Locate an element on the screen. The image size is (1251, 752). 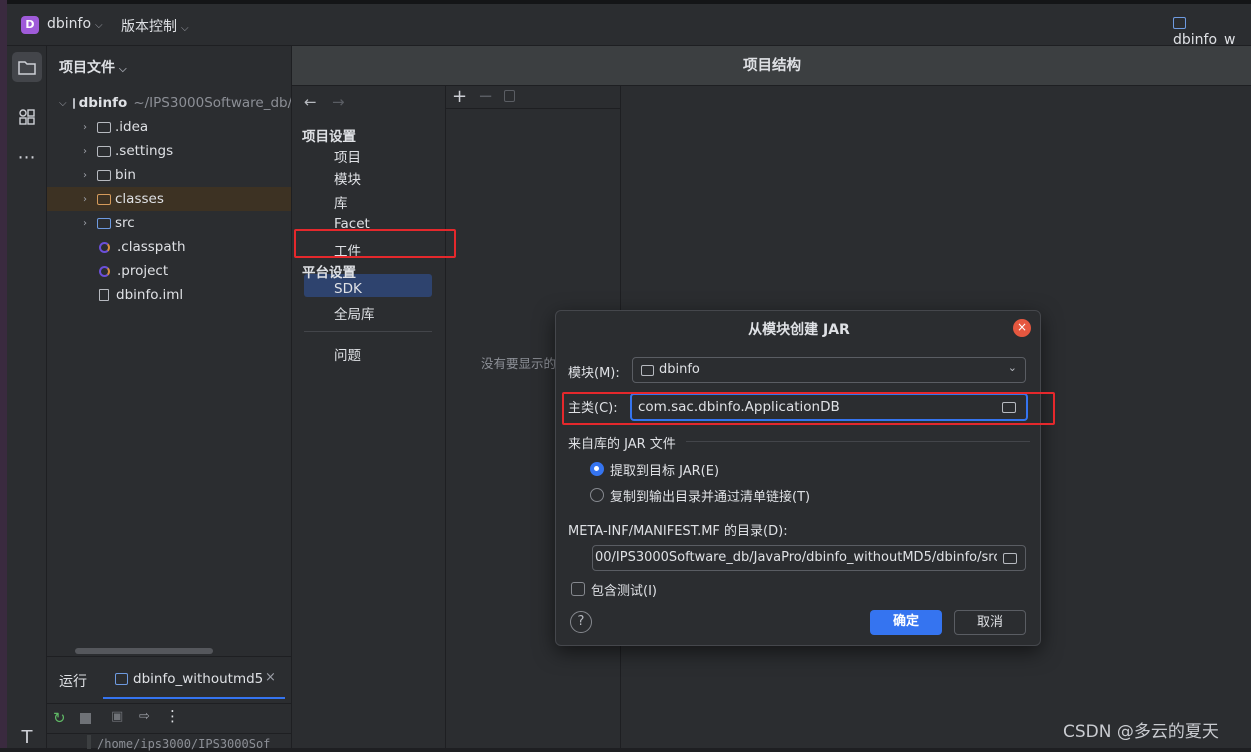
section-divider is located at coordinates (858, 441).